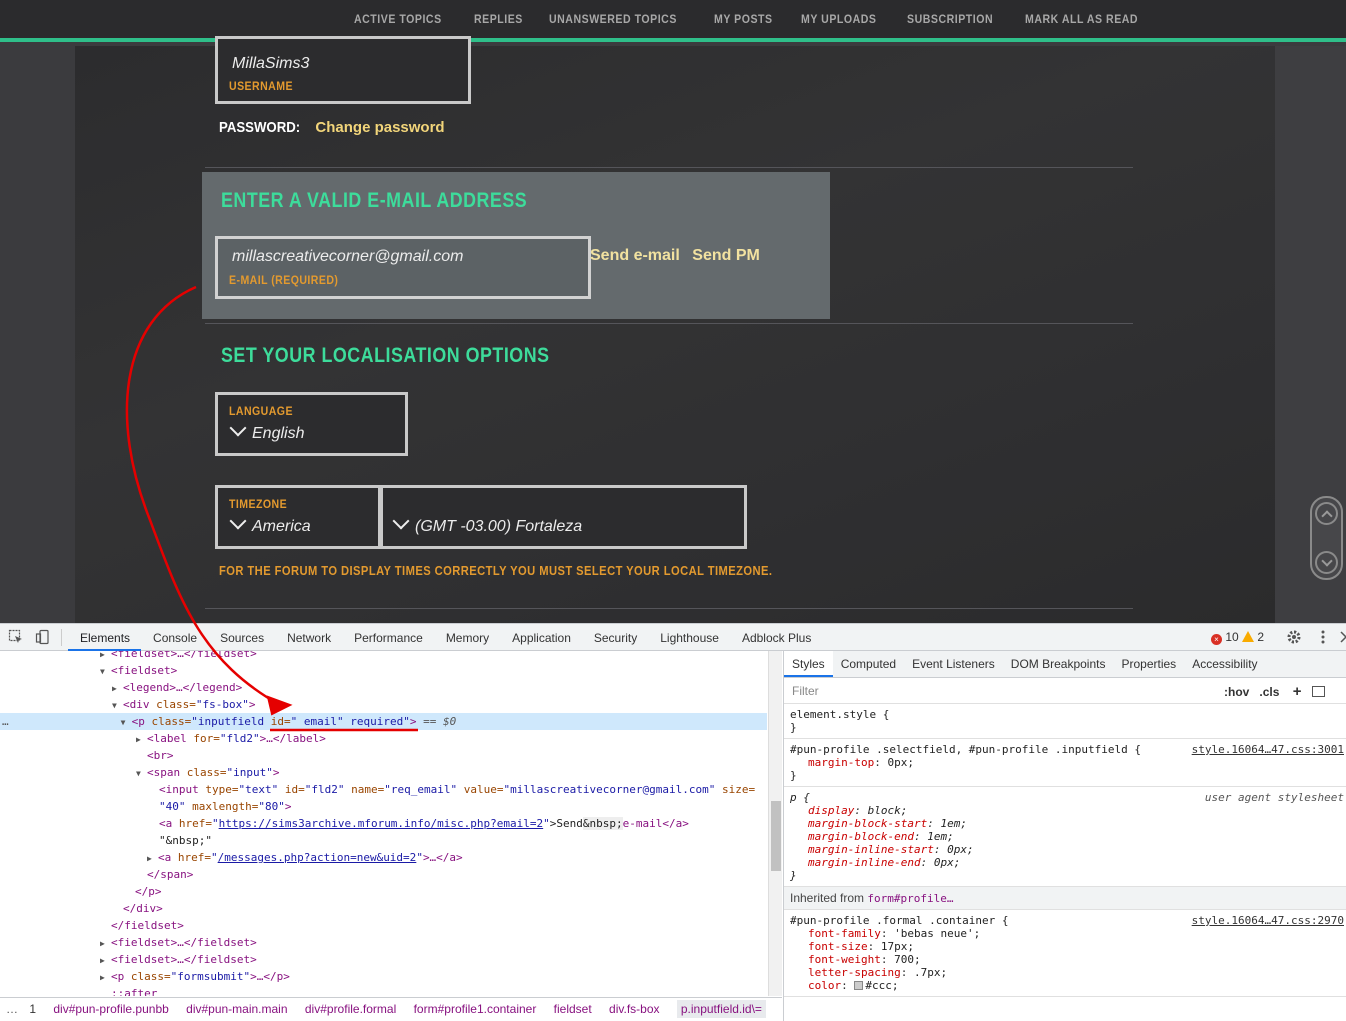 This screenshot has width=1346, height=1021. Describe the element at coordinates (385, 355) in the screenshot. I see `localisation-heading: SET YOUR LOCALISATION OPTIONS` at that location.